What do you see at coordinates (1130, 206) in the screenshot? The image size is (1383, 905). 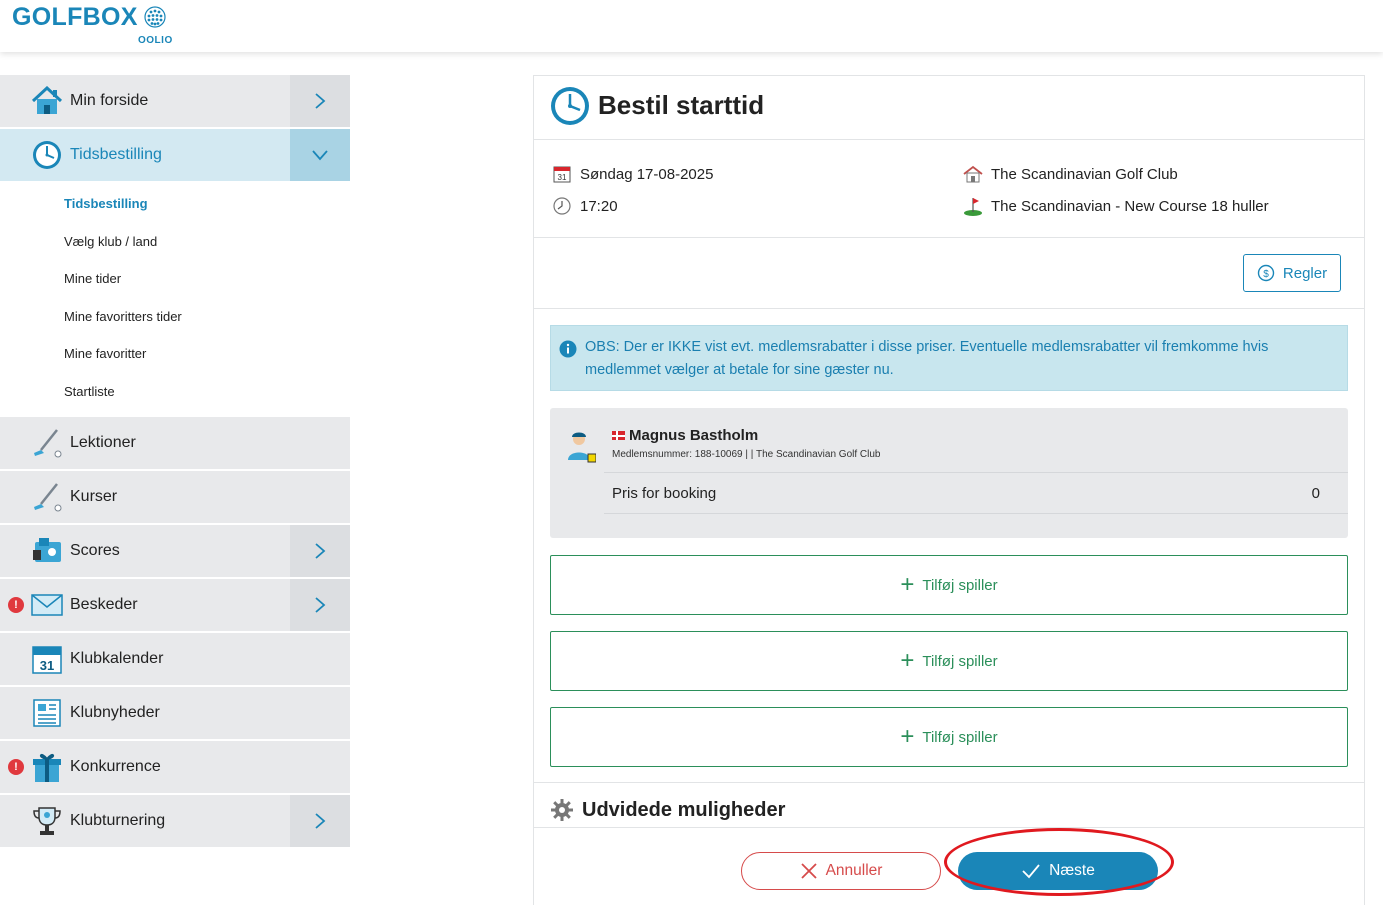 I see `course-text: The Scandinavian - New Course 18 huller` at bounding box center [1130, 206].